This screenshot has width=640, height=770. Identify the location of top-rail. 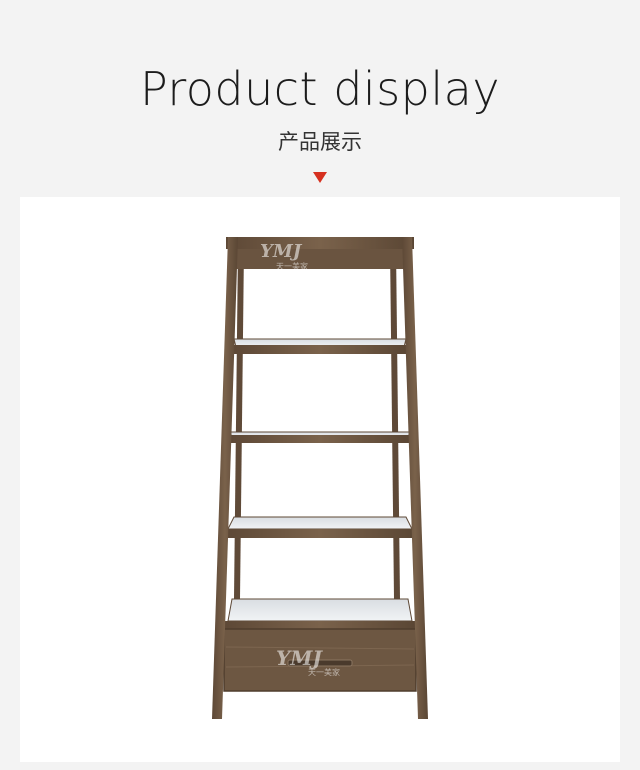
(320, 243).